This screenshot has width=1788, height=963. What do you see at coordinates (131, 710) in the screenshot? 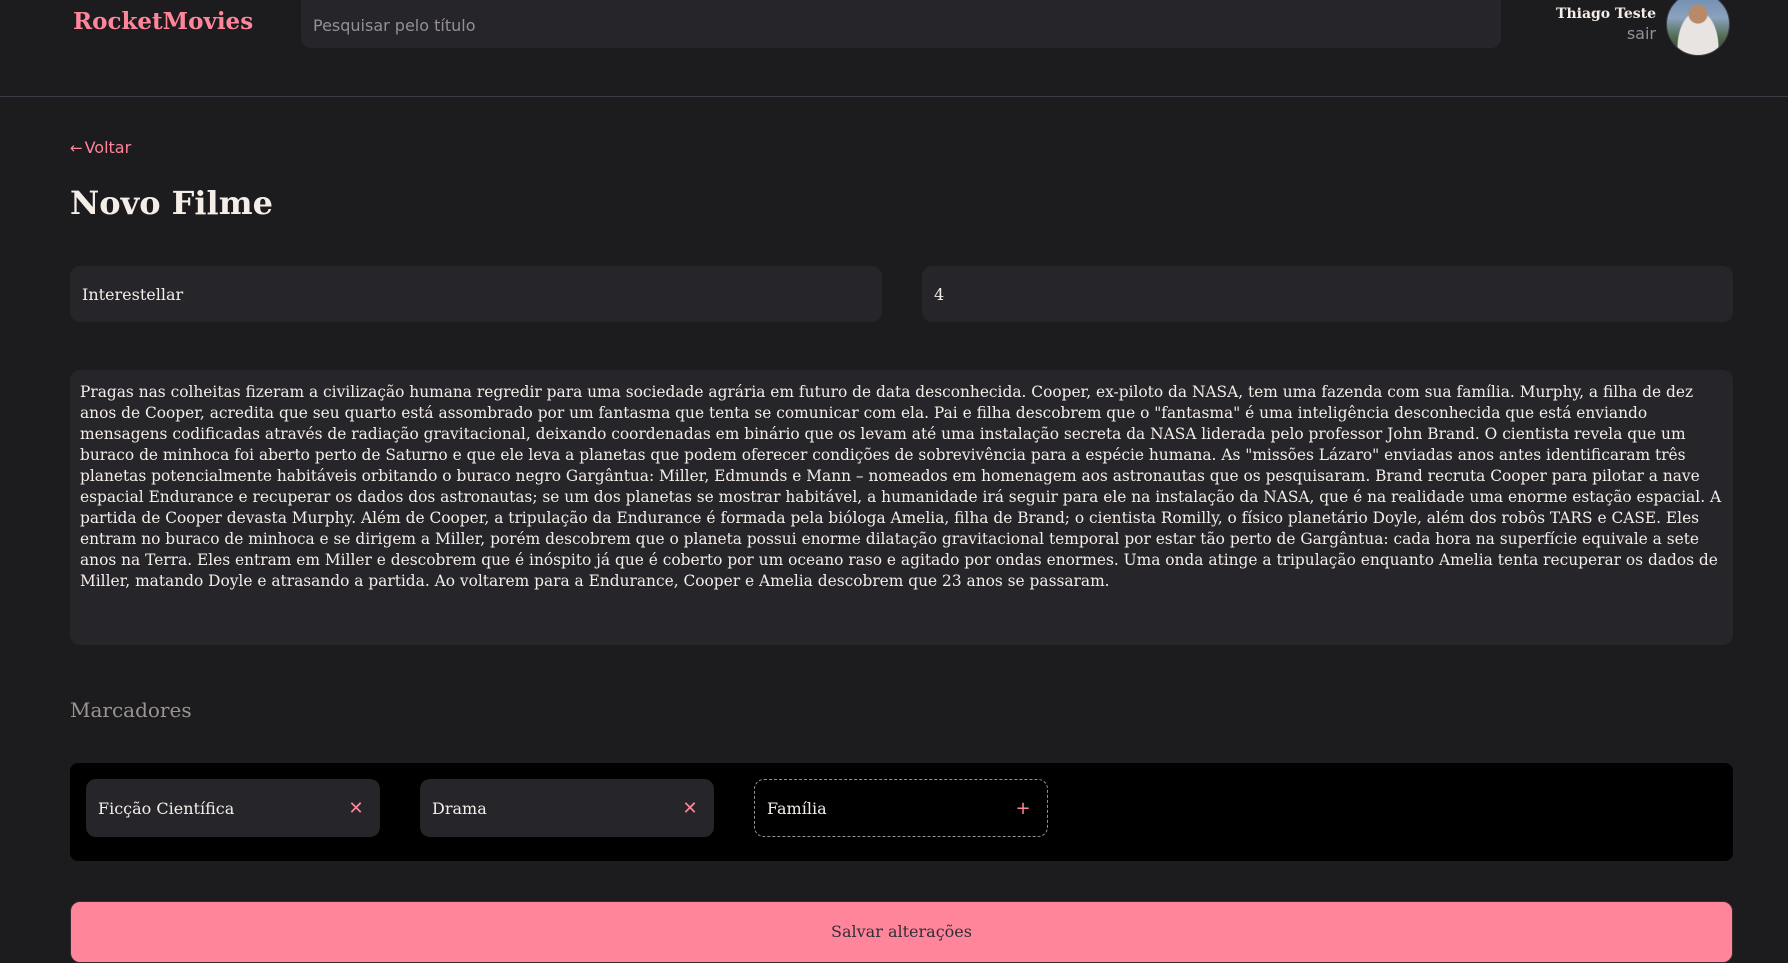
I see `tags-section-title: Marcadores` at bounding box center [131, 710].